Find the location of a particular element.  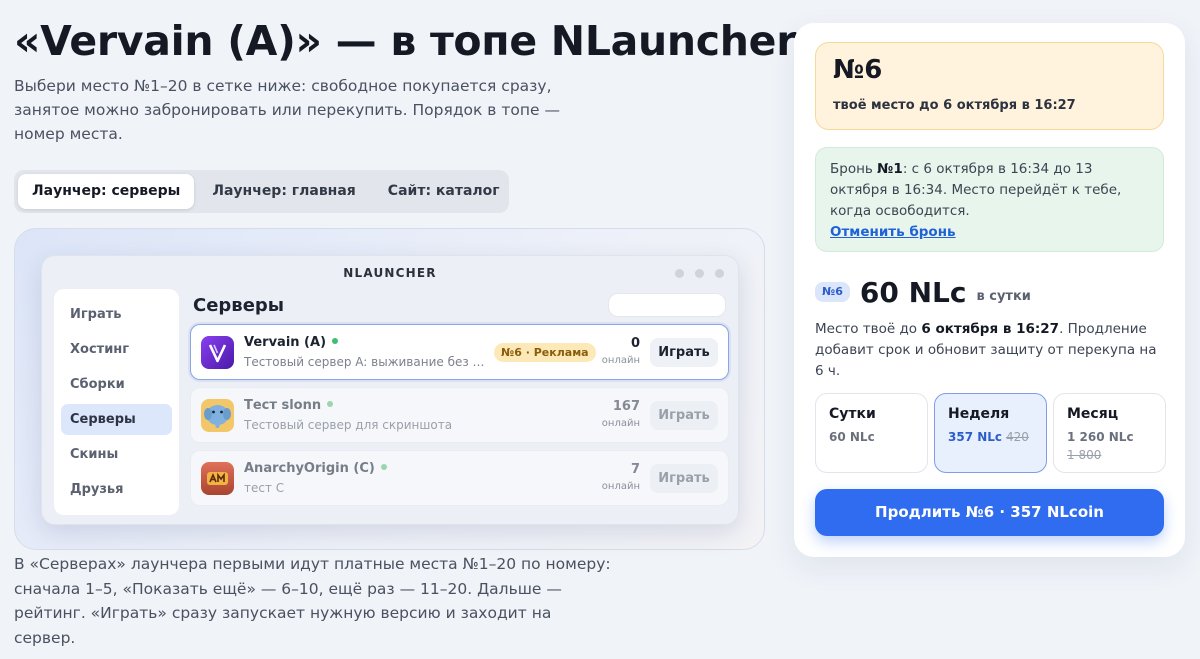

sidebar-item-play: Играть is located at coordinates (116, 314).